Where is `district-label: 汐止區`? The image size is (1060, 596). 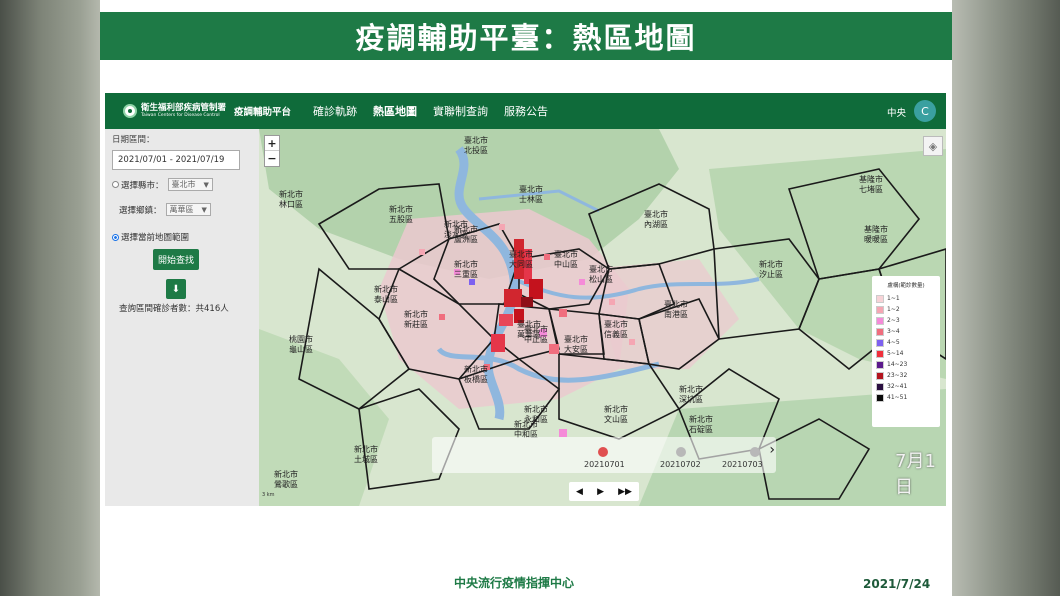 district-label: 汐止區 is located at coordinates (771, 274).